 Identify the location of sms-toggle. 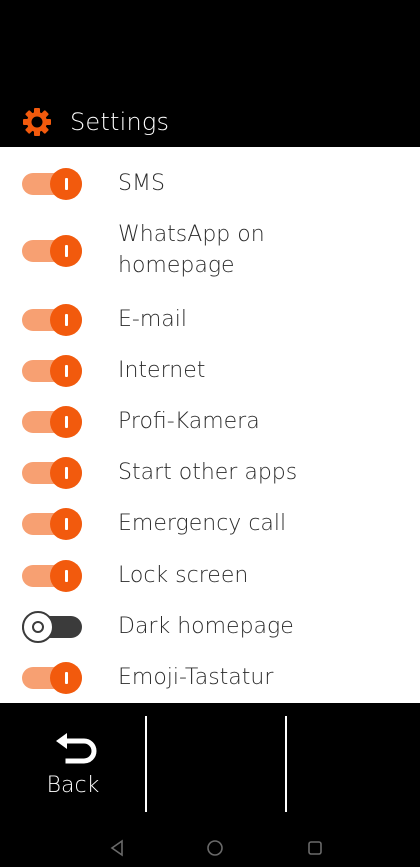
(53, 184).